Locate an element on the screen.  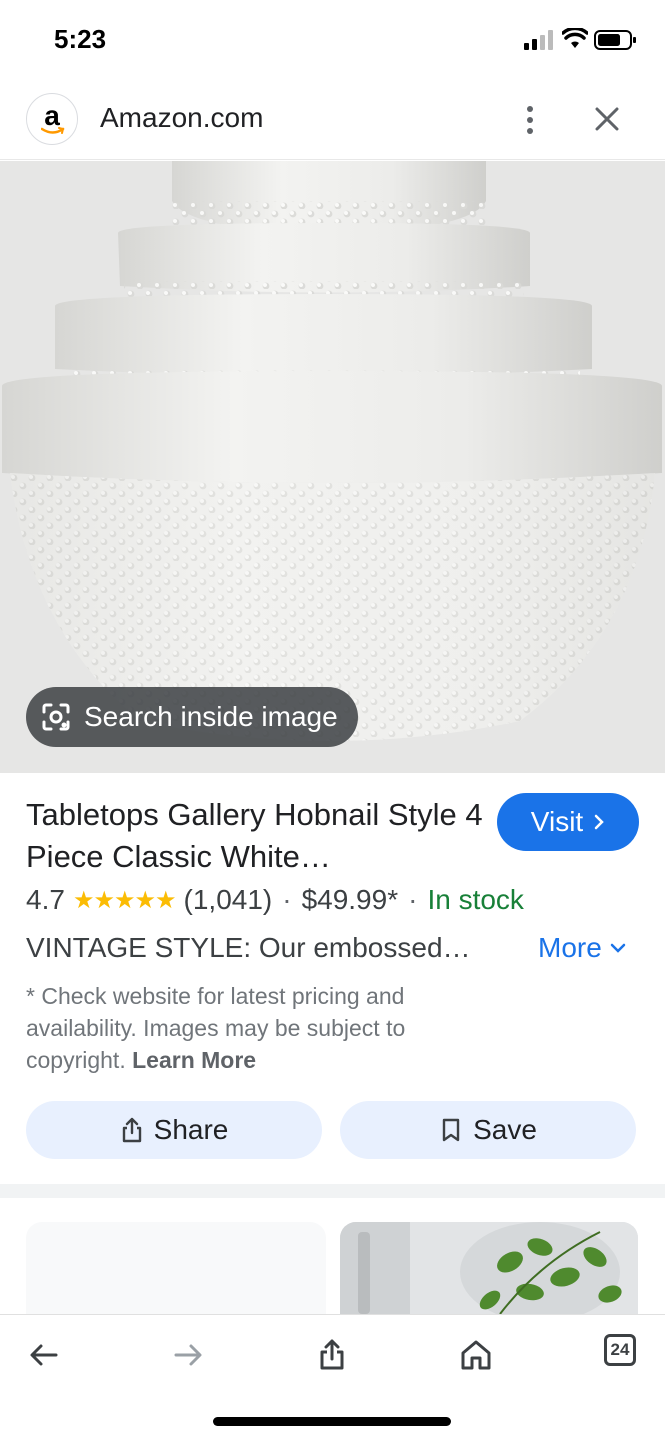
visit-button: Visit is located at coordinates (568, 822).